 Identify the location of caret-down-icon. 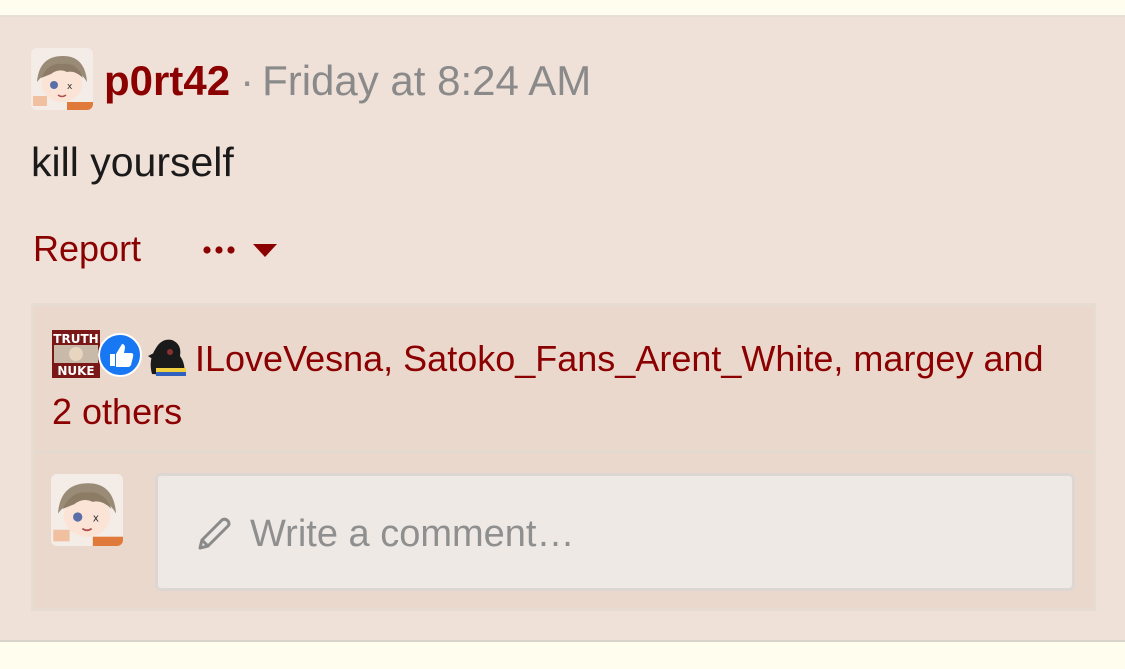
(265, 250).